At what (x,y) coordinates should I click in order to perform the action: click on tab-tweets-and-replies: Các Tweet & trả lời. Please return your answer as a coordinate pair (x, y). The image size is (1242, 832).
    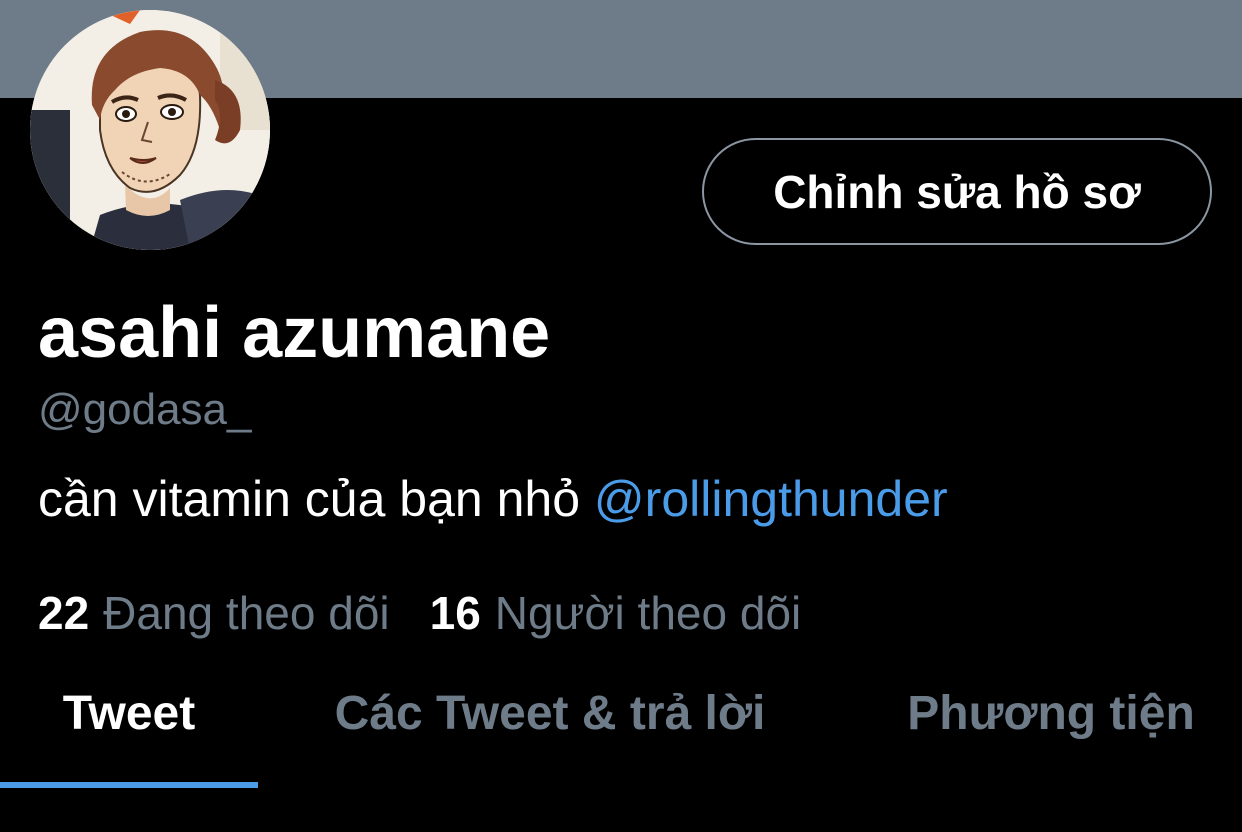
    Looking at the image, I should click on (550, 732).